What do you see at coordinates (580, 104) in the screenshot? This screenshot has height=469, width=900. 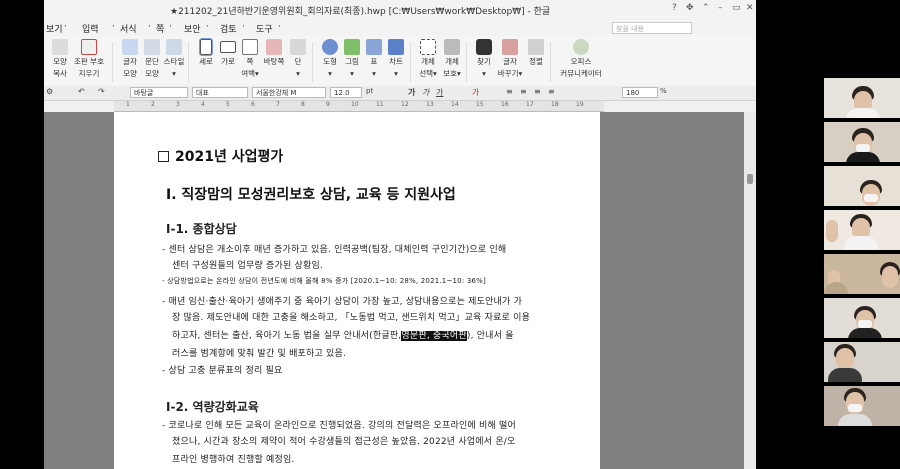 I see `ruler-tick: 19` at bounding box center [580, 104].